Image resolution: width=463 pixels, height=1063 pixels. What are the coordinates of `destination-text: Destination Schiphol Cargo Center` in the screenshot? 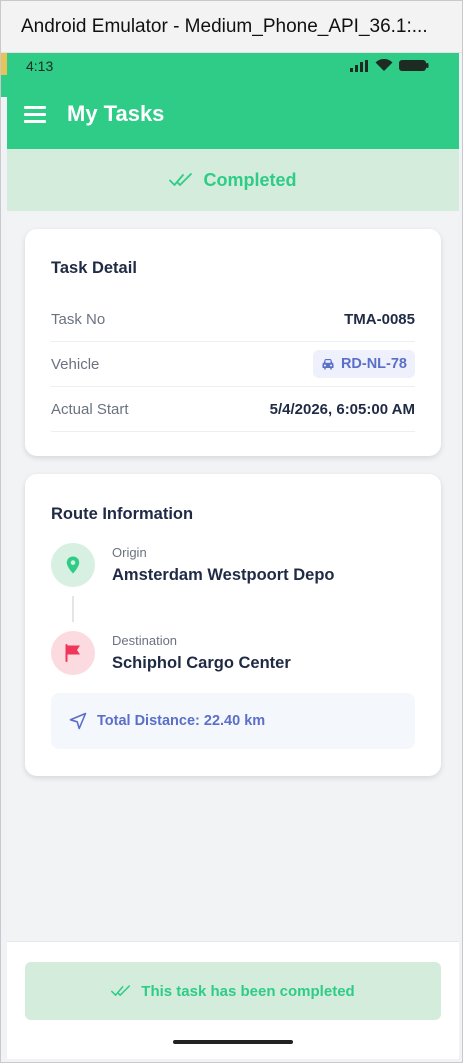 It's located at (201, 653).